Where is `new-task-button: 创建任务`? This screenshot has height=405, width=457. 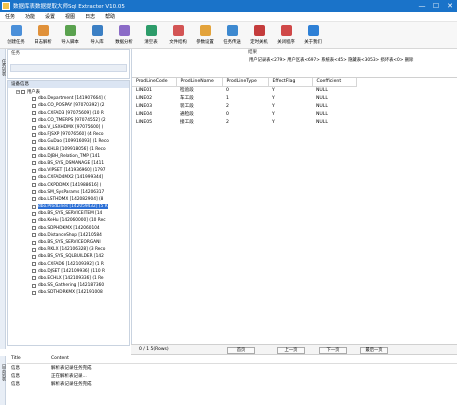 new-task-button: 创建任务 is located at coordinates (16, 35).